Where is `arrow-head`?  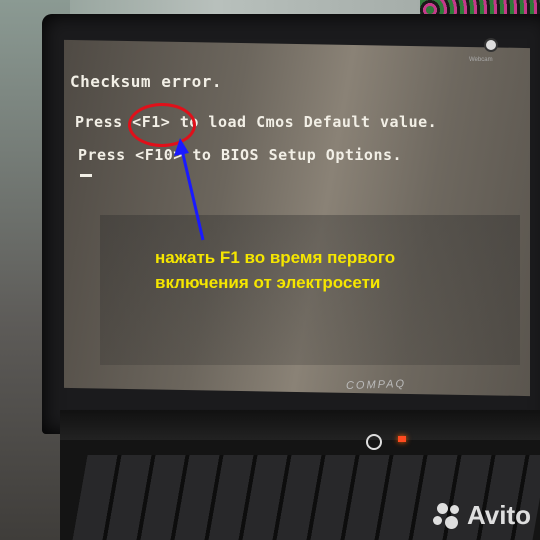
arrow-head is located at coordinates (181, 147).